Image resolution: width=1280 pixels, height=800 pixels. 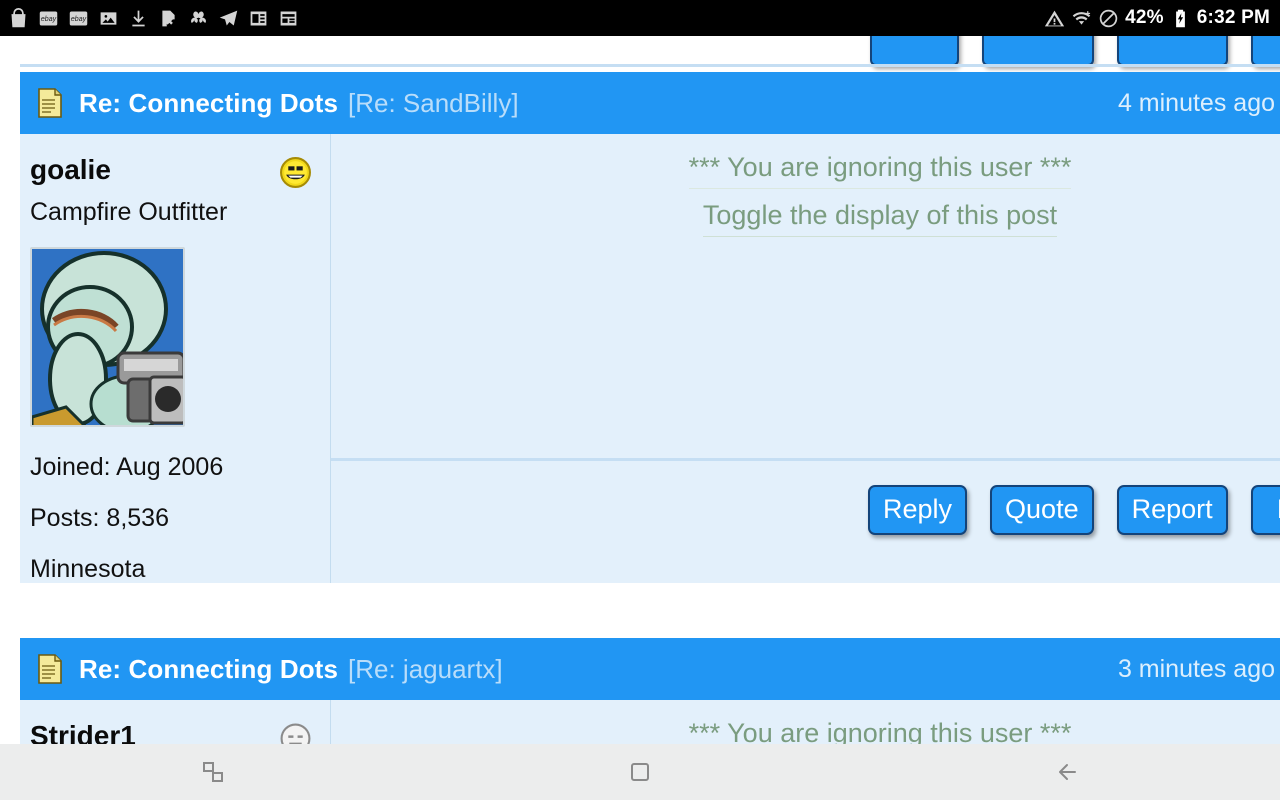 What do you see at coordinates (1172, 51) in the screenshot?
I see `previous-report-button` at bounding box center [1172, 51].